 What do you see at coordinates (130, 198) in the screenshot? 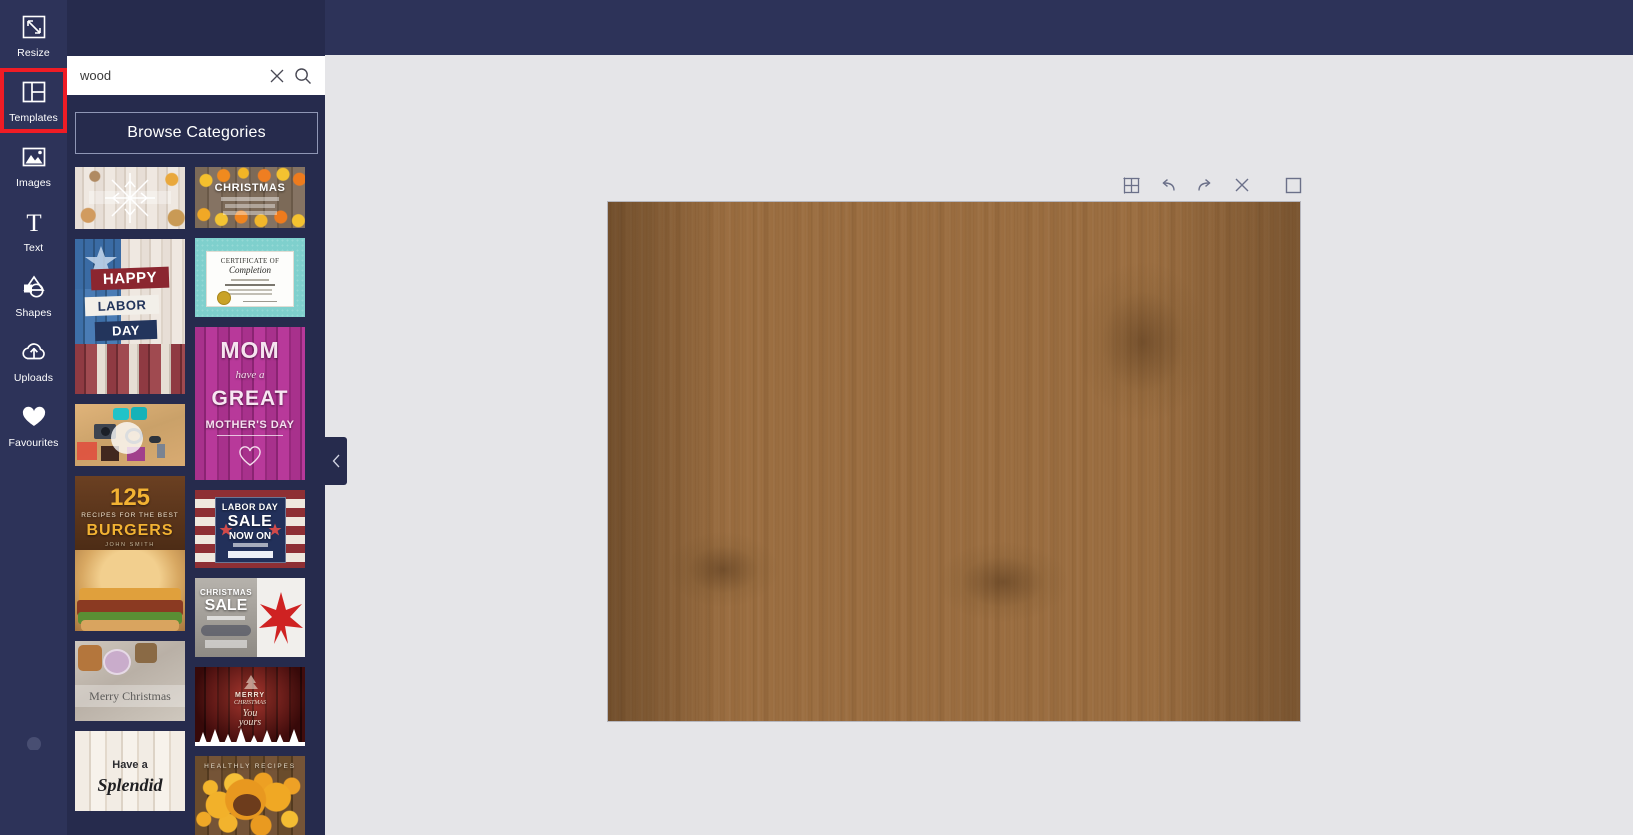
I see `template-thumb-snowflake` at bounding box center [130, 198].